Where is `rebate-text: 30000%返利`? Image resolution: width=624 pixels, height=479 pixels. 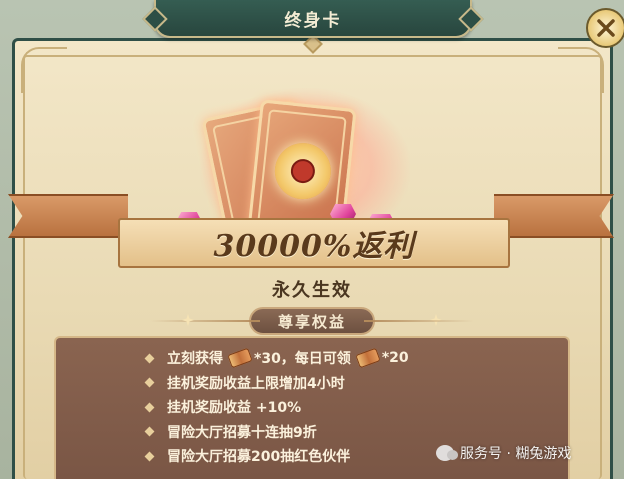
rebate-text: 30000%返利 is located at coordinates (314, 246).